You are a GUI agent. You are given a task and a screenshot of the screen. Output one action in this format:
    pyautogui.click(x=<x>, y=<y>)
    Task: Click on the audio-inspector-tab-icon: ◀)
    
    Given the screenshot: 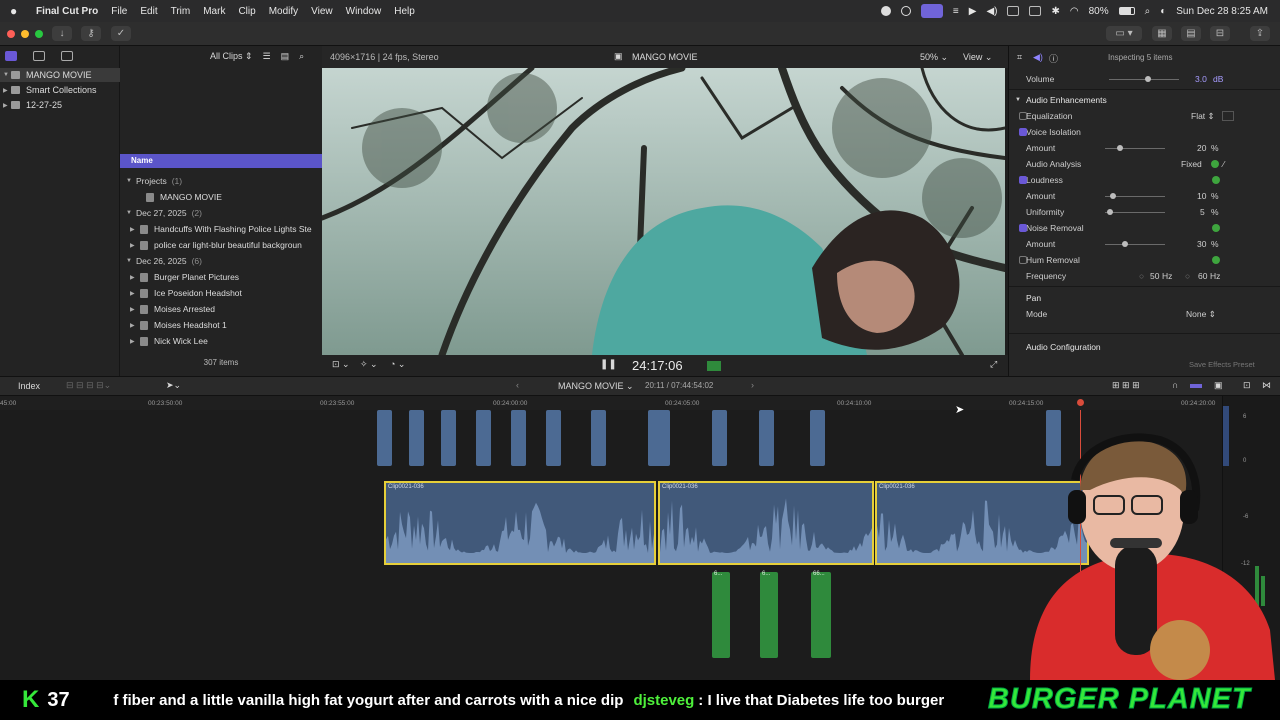 What is the action you would take?
    pyautogui.click(x=1038, y=57)
    